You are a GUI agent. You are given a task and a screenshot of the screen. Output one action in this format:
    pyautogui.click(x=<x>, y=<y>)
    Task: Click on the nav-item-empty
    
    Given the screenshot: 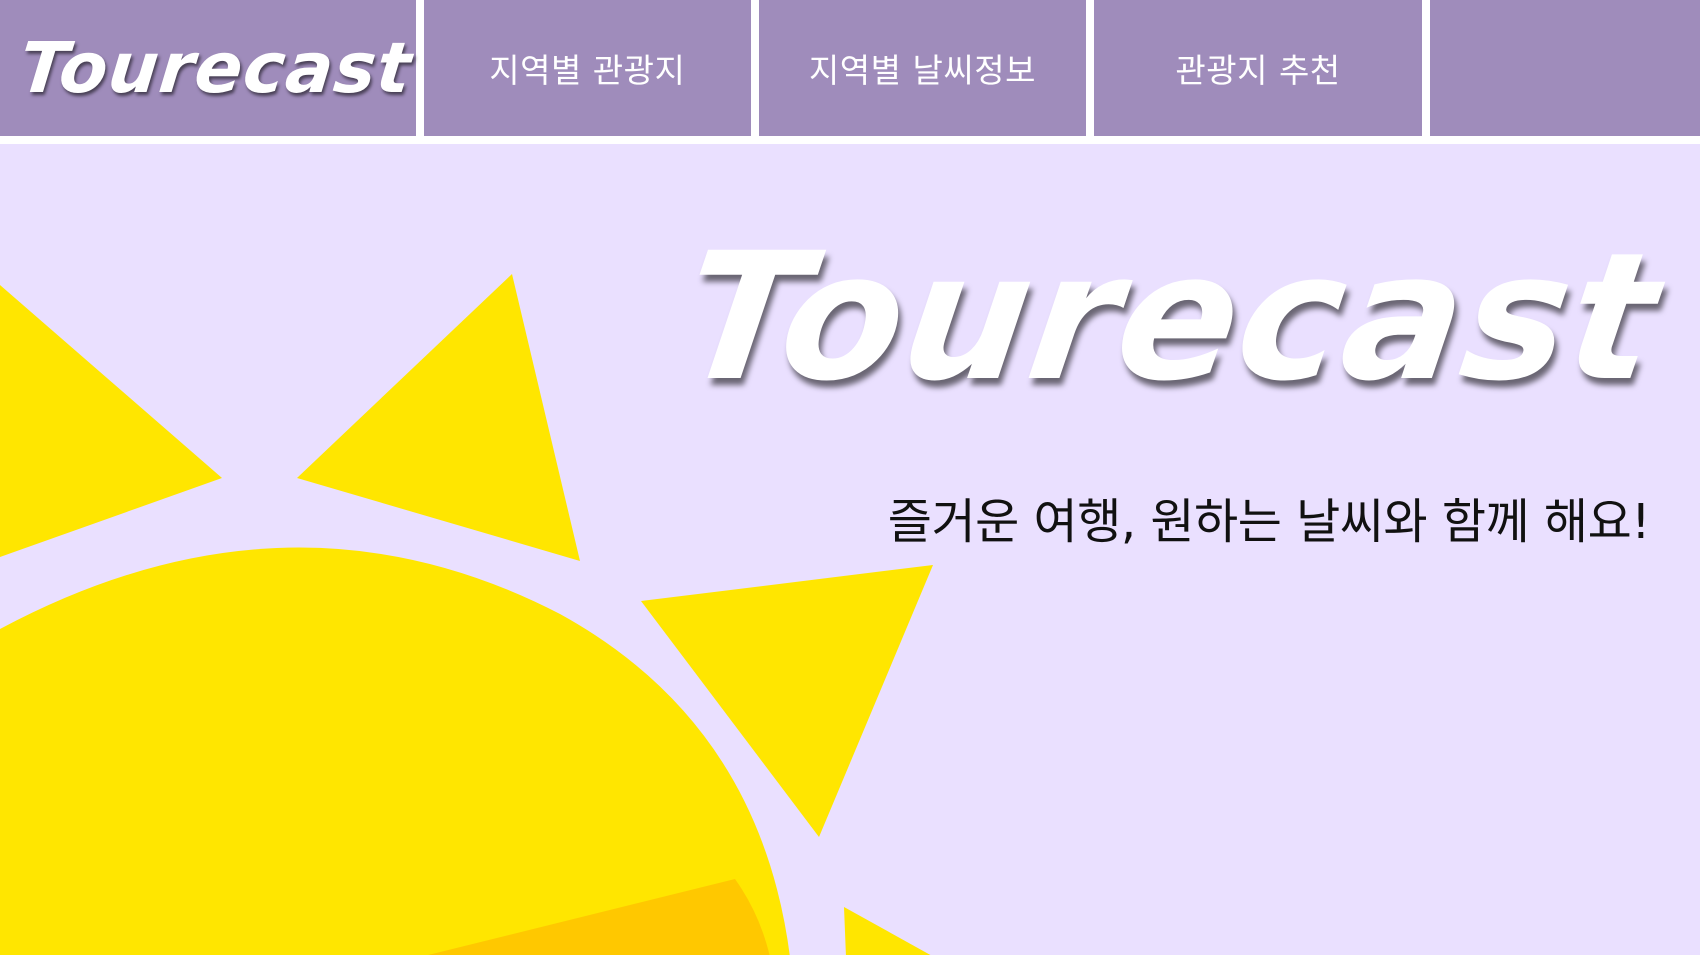 What is the action you would take?
    pyautogui.click(x=1565, y=68)
    